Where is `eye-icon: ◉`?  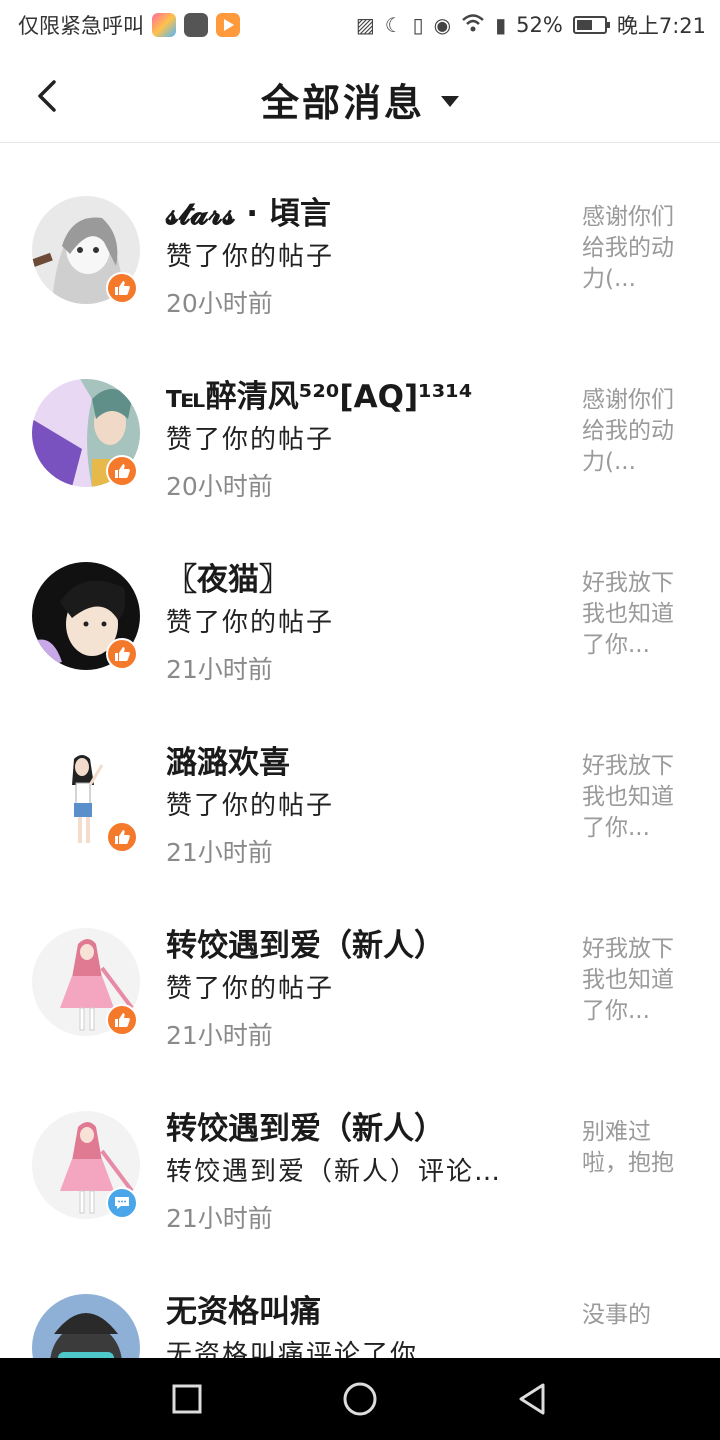 eye-icon: ◉ is located at coordinates (442, 25).